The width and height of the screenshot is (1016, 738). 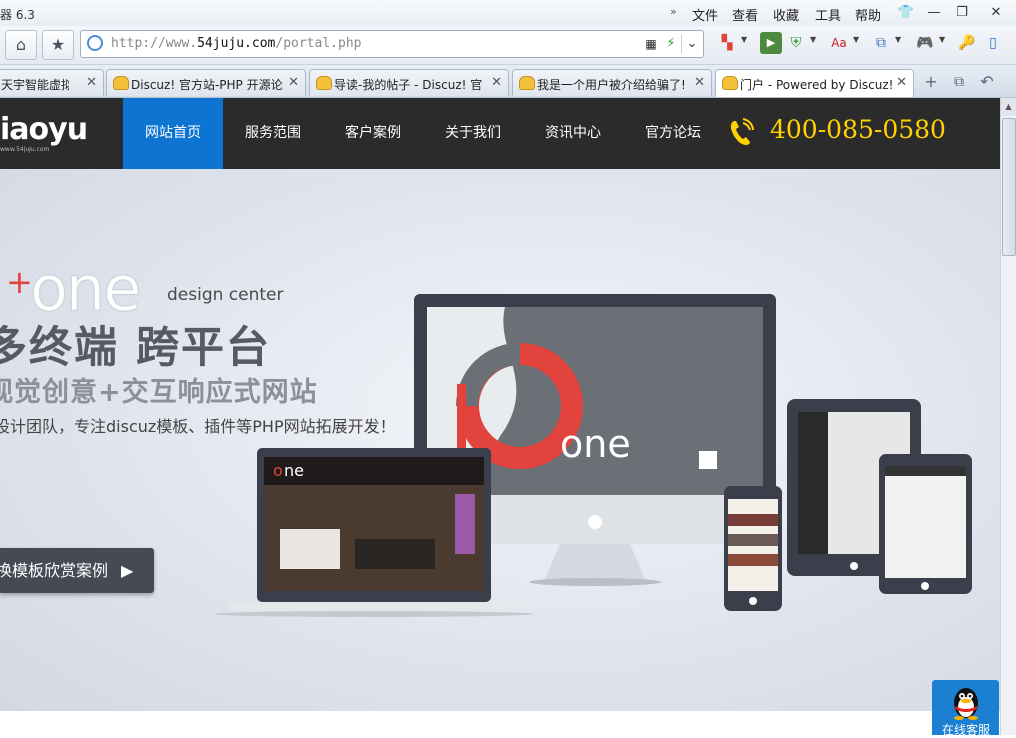 What do you see at coordinates (508, 13) in the screenshot?
I see `window-titlebar: 器 6.3 » 文件 查看 收藏 工具 帮助 👕 — ❐ ✕` at bounding box center [508, 13].